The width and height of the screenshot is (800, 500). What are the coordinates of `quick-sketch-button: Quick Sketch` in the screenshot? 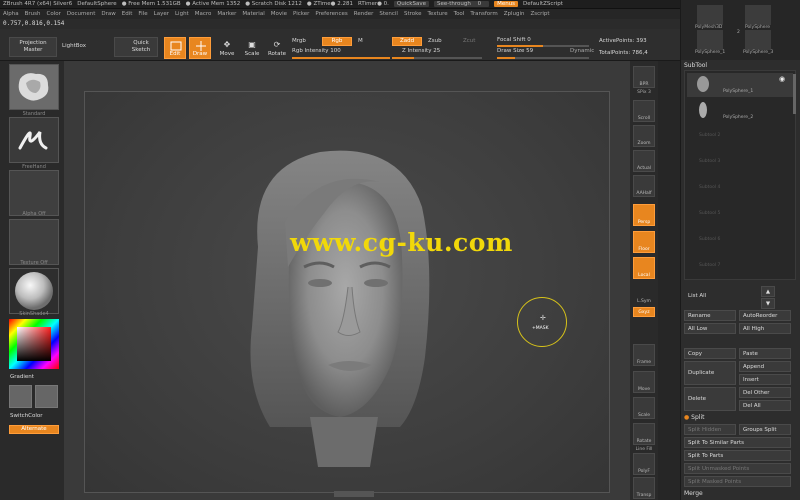 It's located at (136, 47).